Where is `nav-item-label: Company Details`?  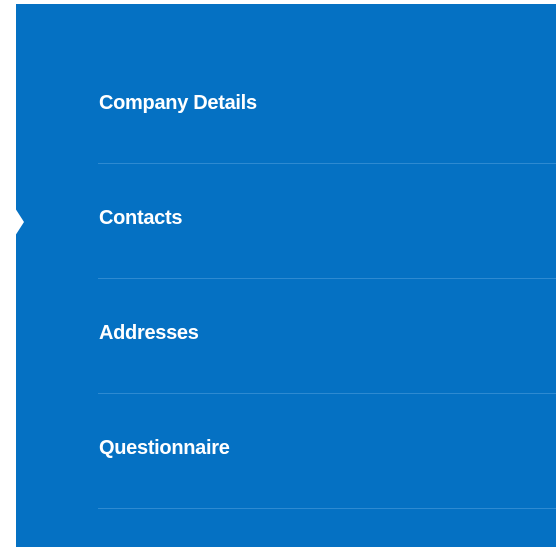
nav-item-label: Company Details is located at coordinates (178, 103).